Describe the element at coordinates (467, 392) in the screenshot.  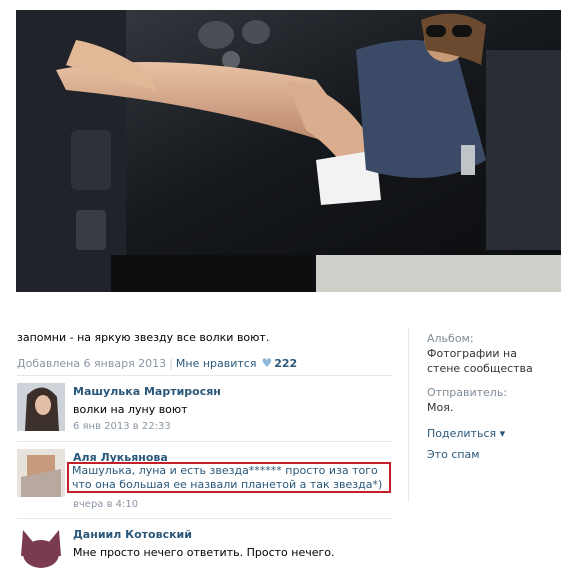
I see `sender-label: Отправитель:` at that location.